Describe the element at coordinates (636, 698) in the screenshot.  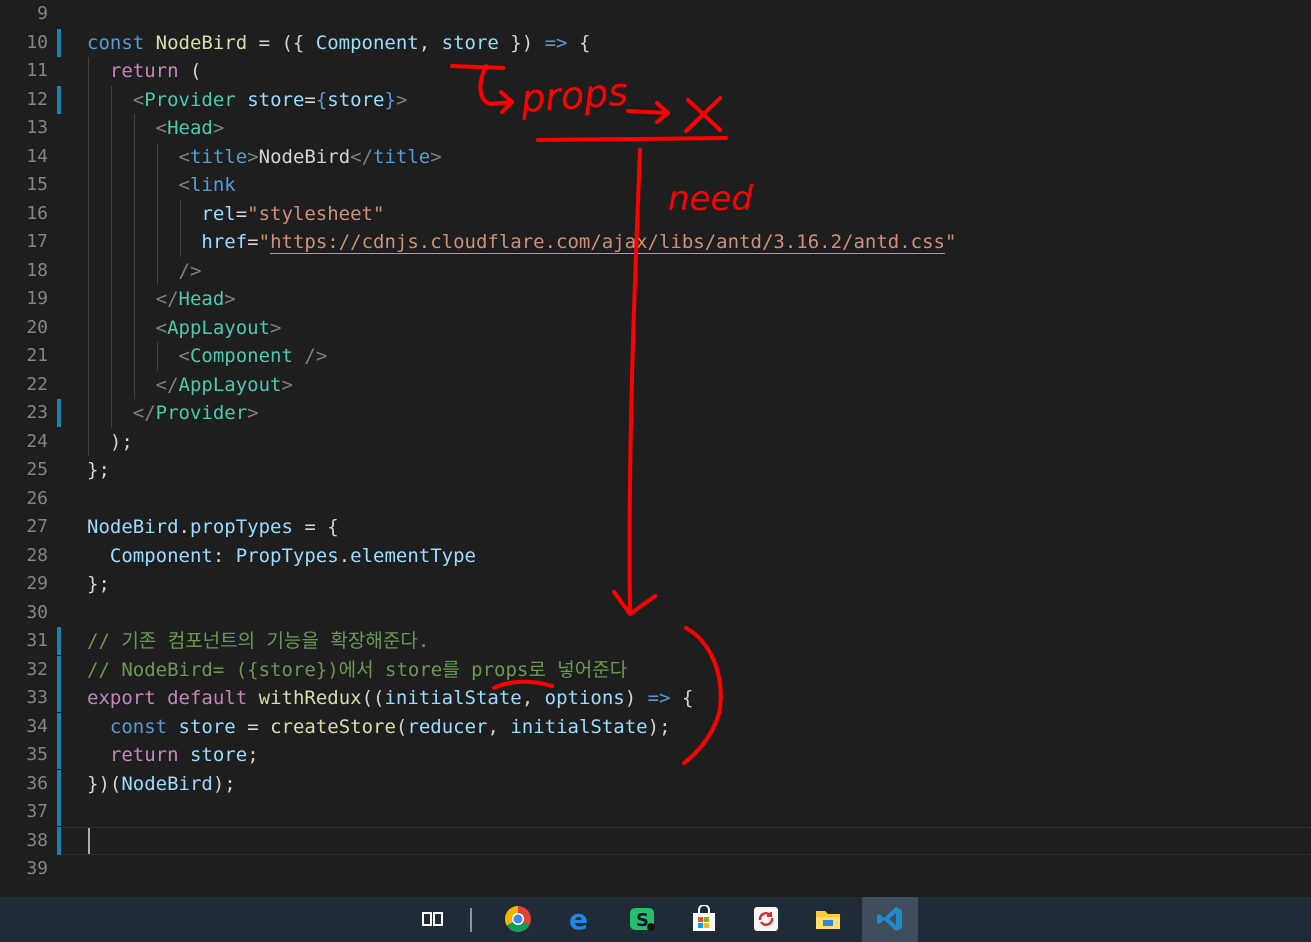
I see `code-token: )` at that location.